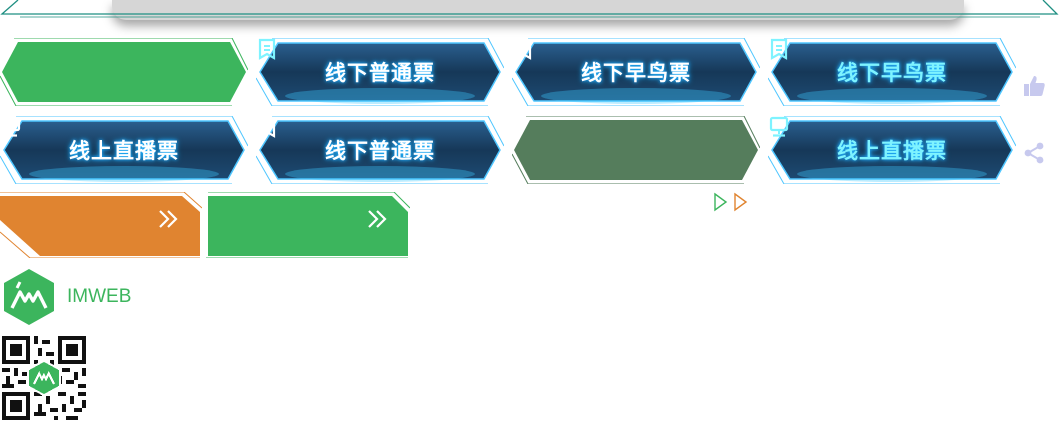 This screenshot has width=1059, height=424. Describe the element at coordinates (1034, 86) in the screenshot. I see `thumbs-up-icon` at that location.